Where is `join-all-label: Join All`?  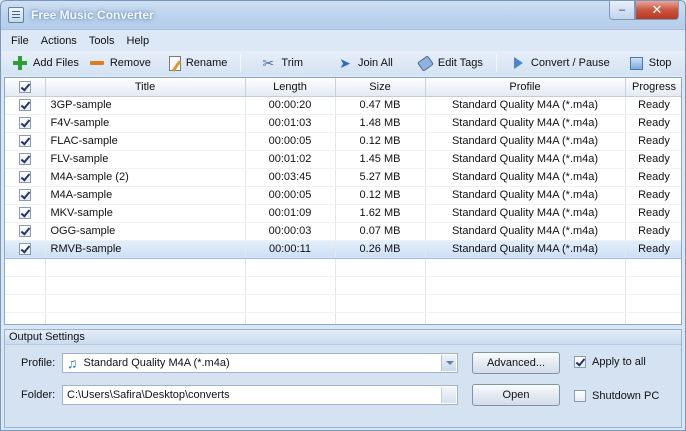 join-all-label: Join All is located at coordinates (375, 63).